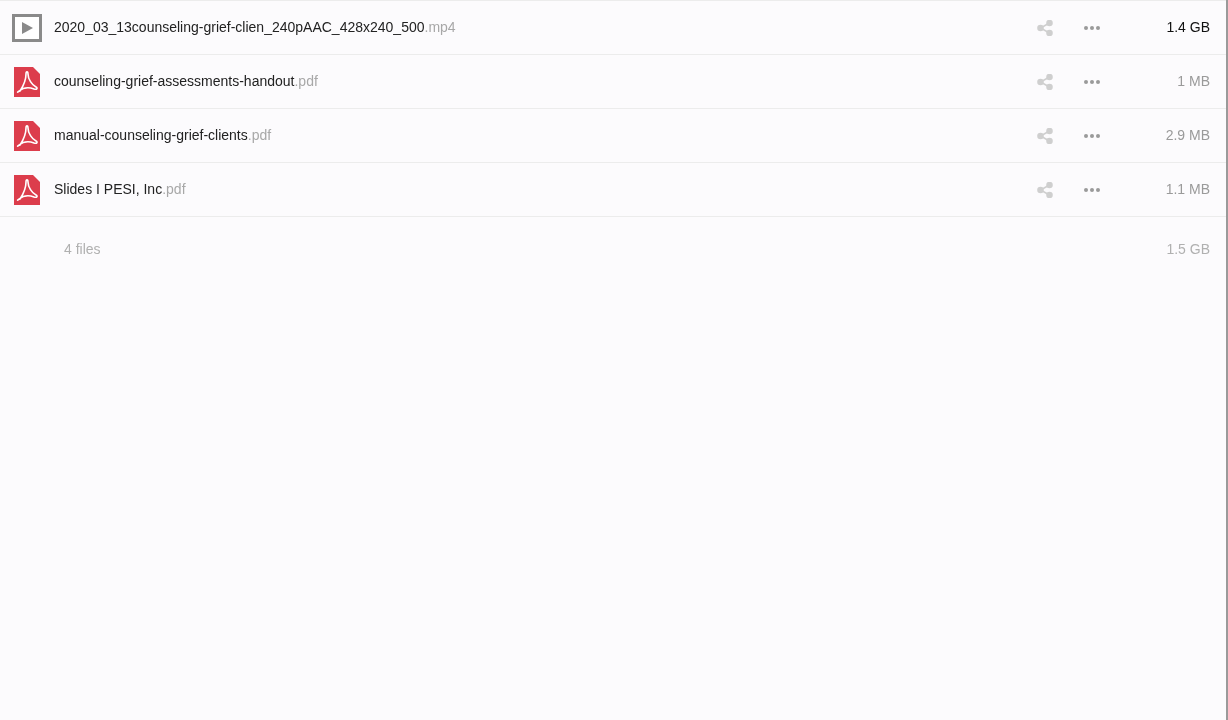 This screenshot has width=1228, height=720. What do you see at coordinates (1187, 189) in the screenshot?
I see `file-size: 1.1 MB` at bounding box center [1187, 189].